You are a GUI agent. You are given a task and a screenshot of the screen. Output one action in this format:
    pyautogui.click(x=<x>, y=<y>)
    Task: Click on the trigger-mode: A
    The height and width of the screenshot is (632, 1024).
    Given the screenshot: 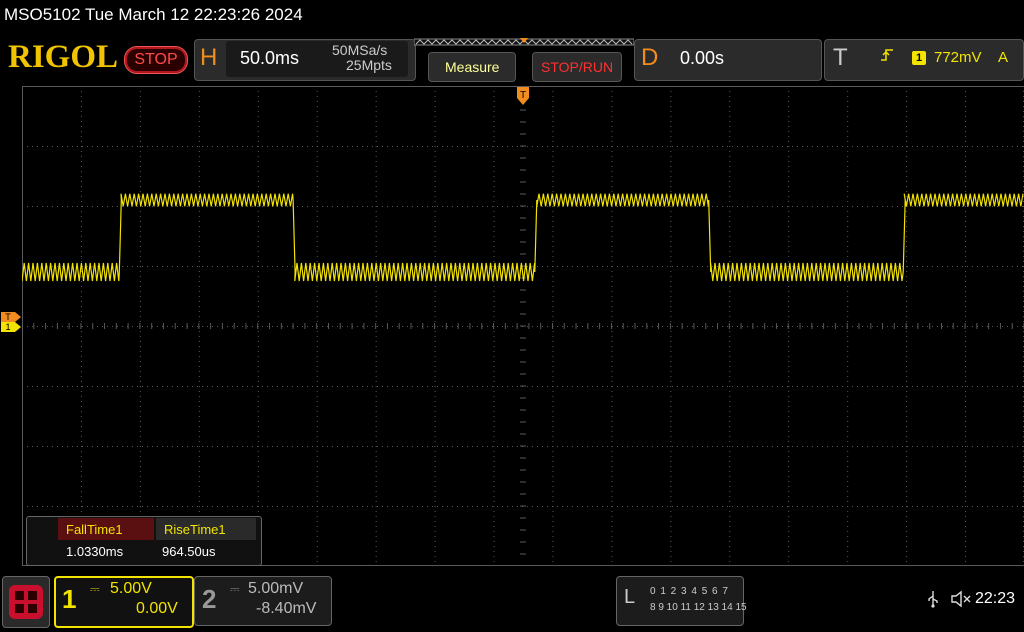 What is the action you would take?
    pyautogui.click(x=1003, y=57)
    